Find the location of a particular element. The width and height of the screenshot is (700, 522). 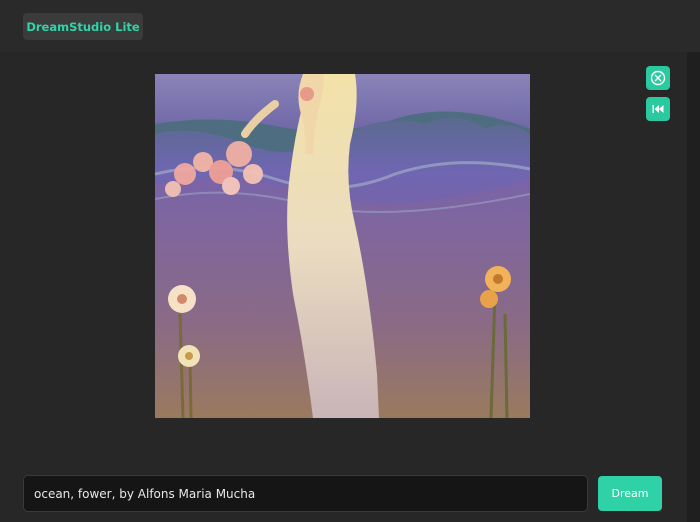

app-brand-badge: DreamStudio Lite is located at coordinates (83, 26).